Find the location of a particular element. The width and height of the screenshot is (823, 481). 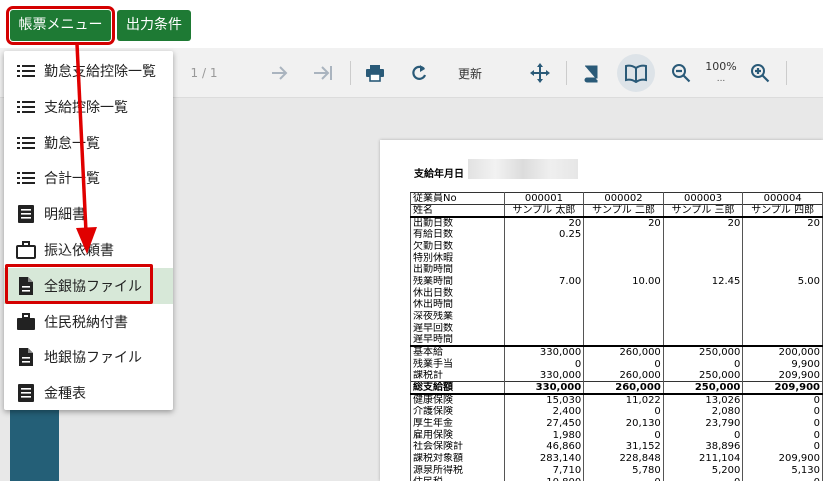

cell-value: 20,130 is located at coordinates (623, 423).